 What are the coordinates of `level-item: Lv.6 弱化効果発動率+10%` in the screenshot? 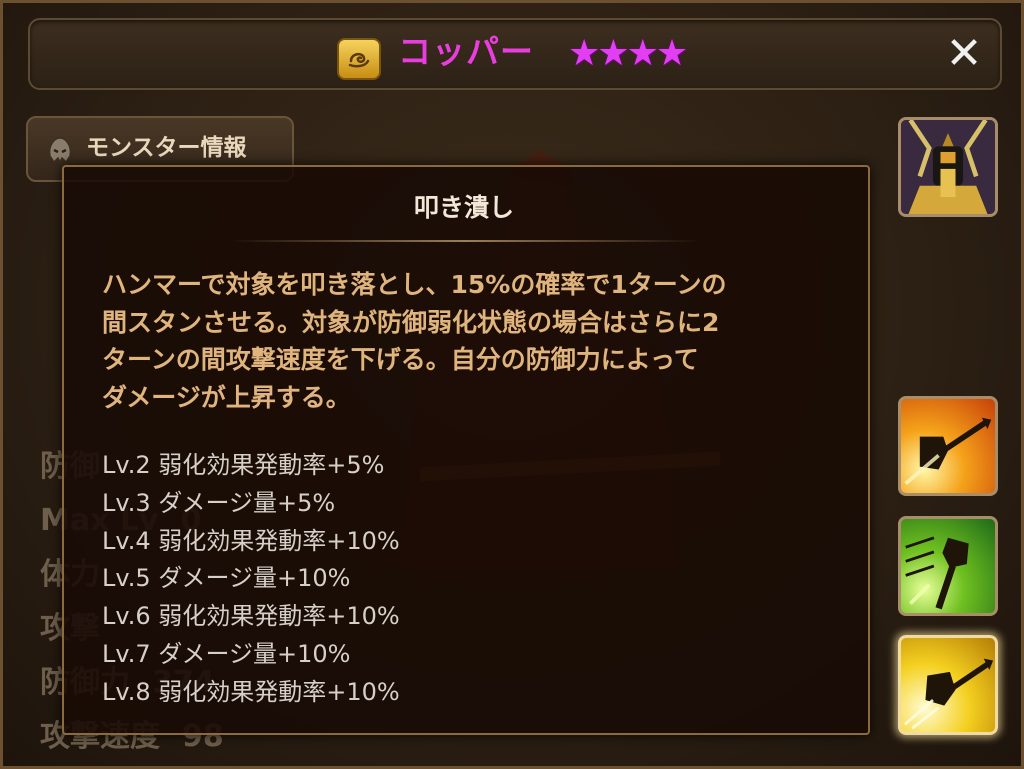 It's located at (251, 616).